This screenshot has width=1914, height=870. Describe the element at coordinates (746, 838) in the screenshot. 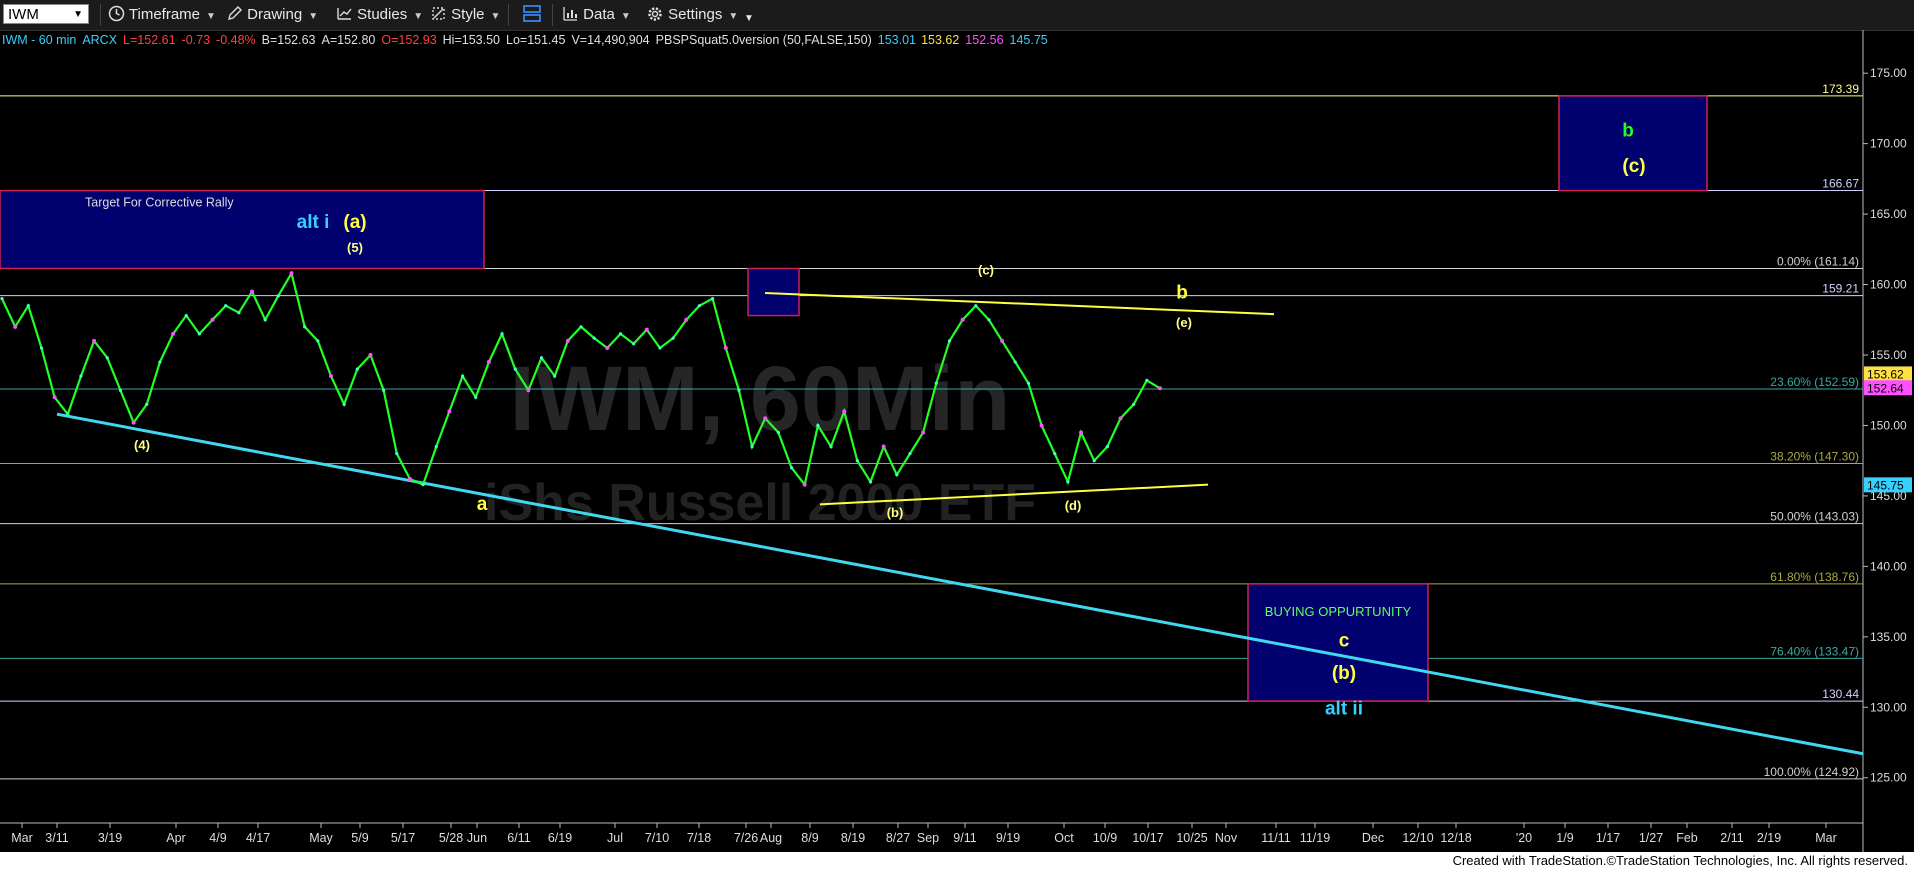

I see `time-axis-label: 7/26` at that location.